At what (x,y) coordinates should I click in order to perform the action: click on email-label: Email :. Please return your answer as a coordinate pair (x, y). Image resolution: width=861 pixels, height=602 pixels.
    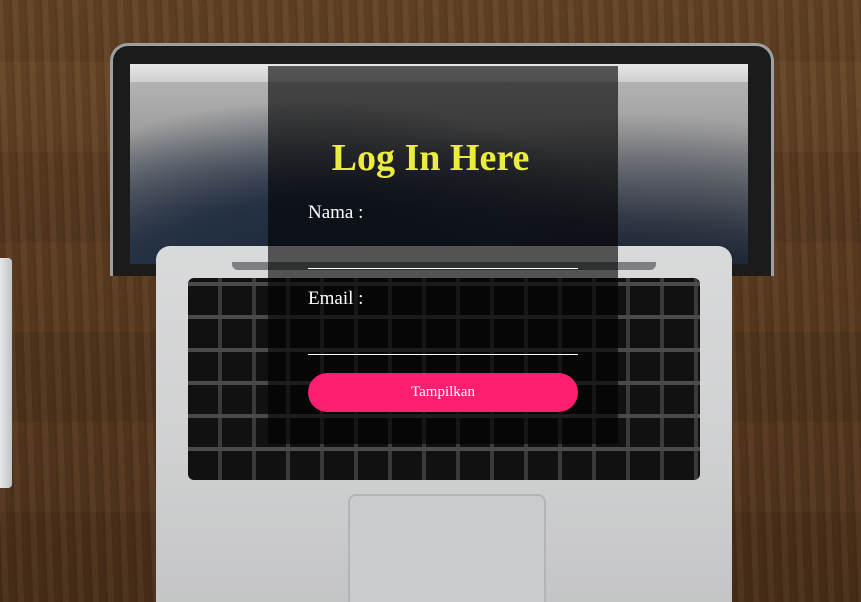
    Looking at the image, I should click on (336, 298).